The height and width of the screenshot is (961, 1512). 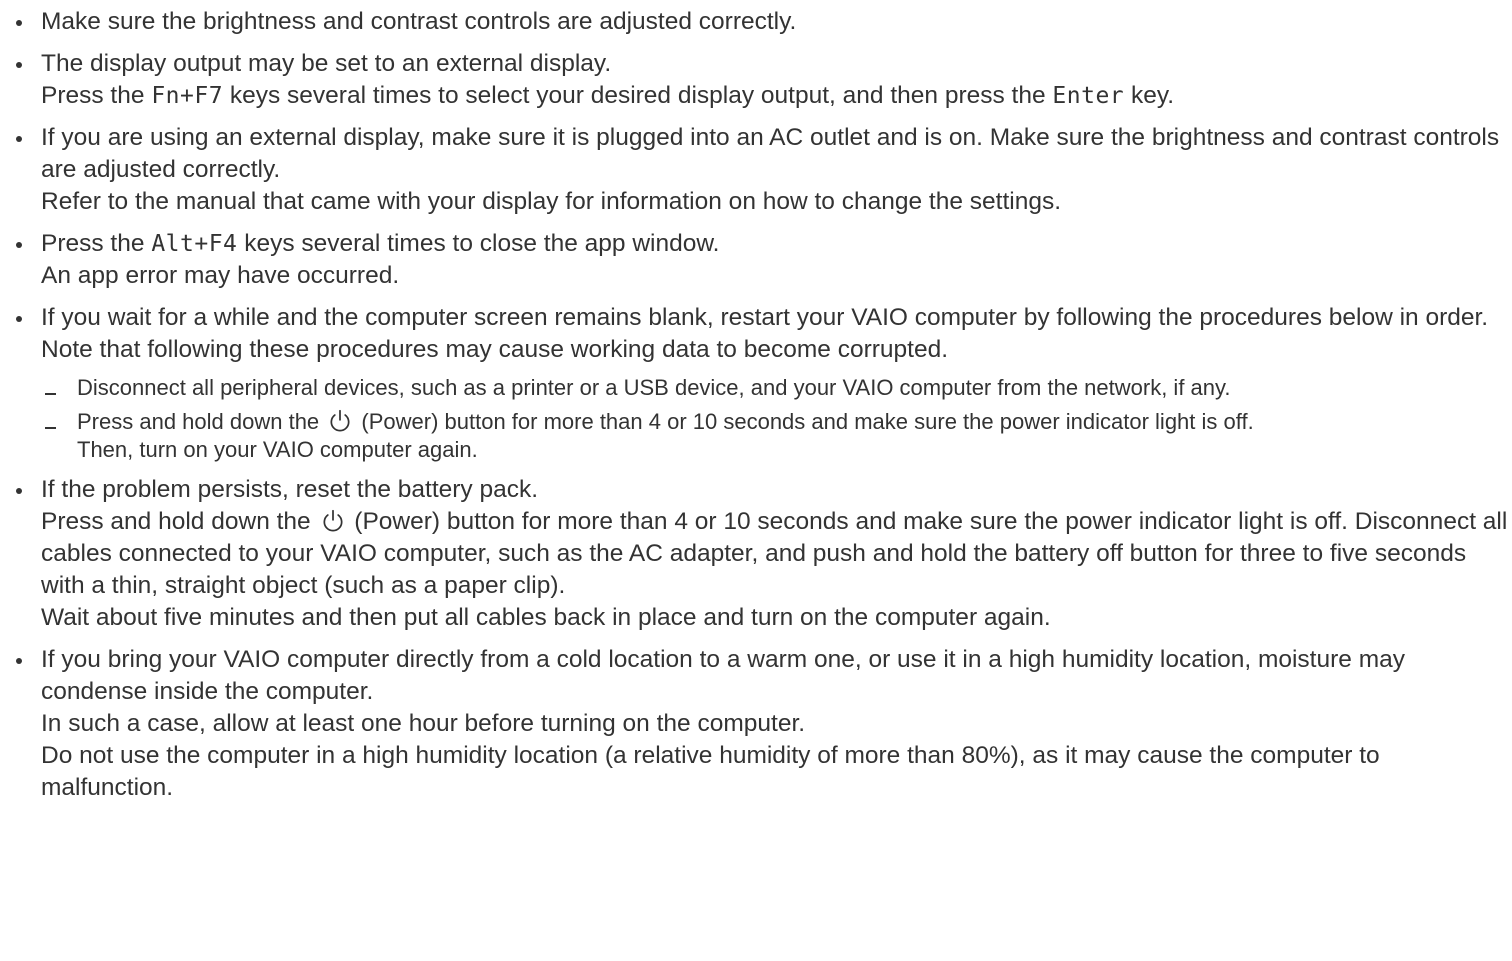 What do you see at coordinates (1088, 96) in the screenshot?
I see `key-enter: Enter` at bounding box center [1088, 96].